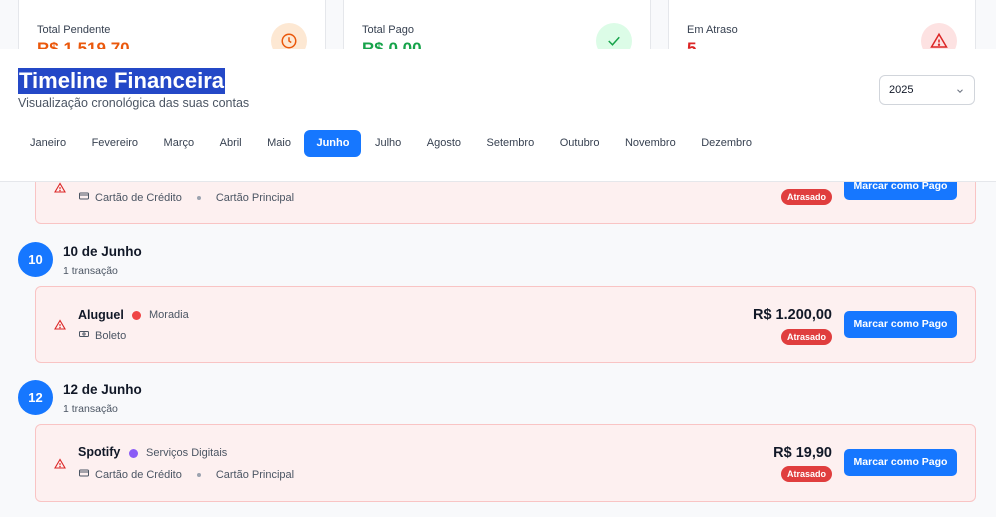 The image size is (996, 517). I want to click on tab-month-setembro: Setembro, so click(511, 143).